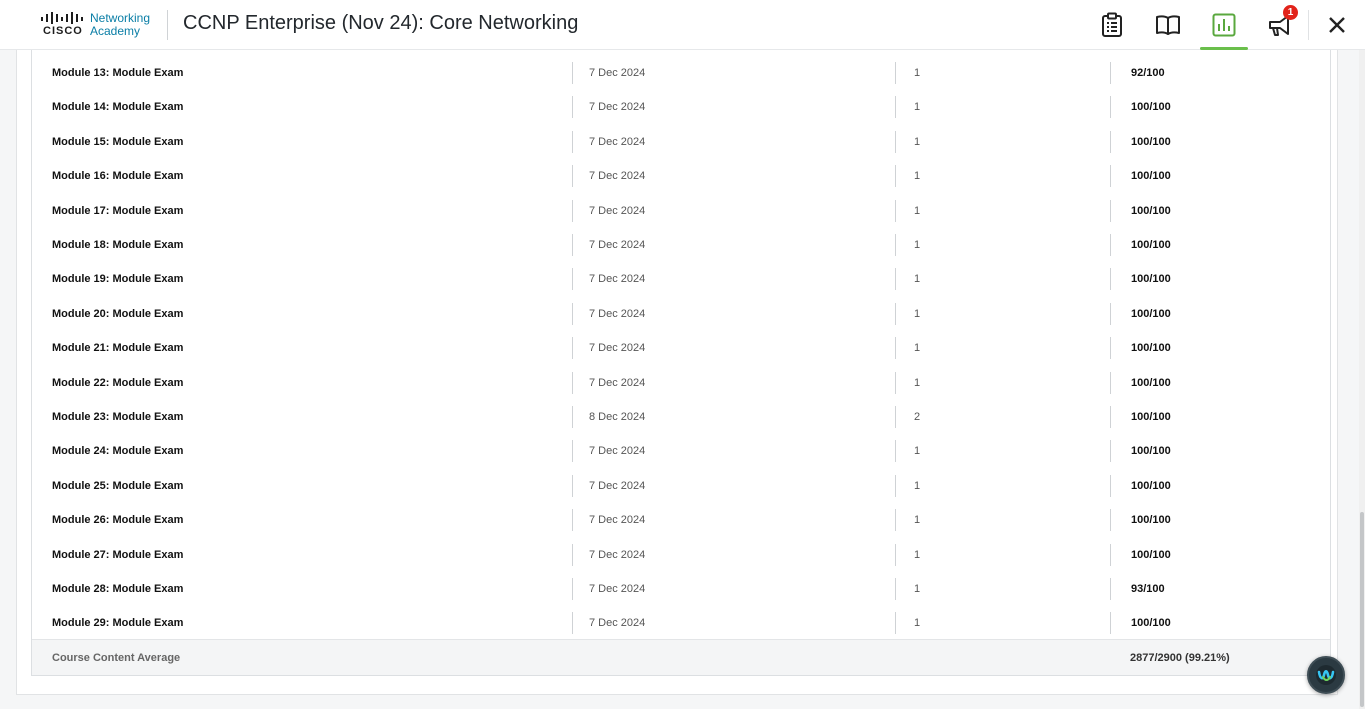  What do you see at coordinates (1290, 12) in the screenshot?
I see `notification-badge: 1` at bounding box center [1290, 12].